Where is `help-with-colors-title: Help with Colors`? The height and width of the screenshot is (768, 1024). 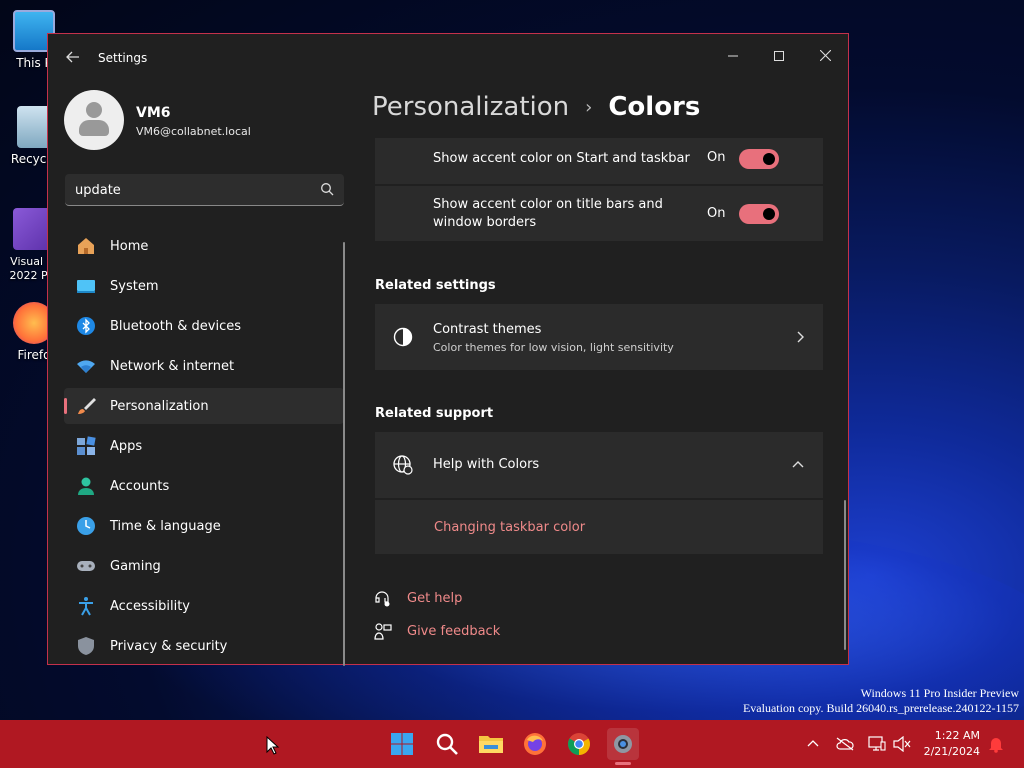
help-with-colors-title: Help with Colors is located at coordinates (486, 464).